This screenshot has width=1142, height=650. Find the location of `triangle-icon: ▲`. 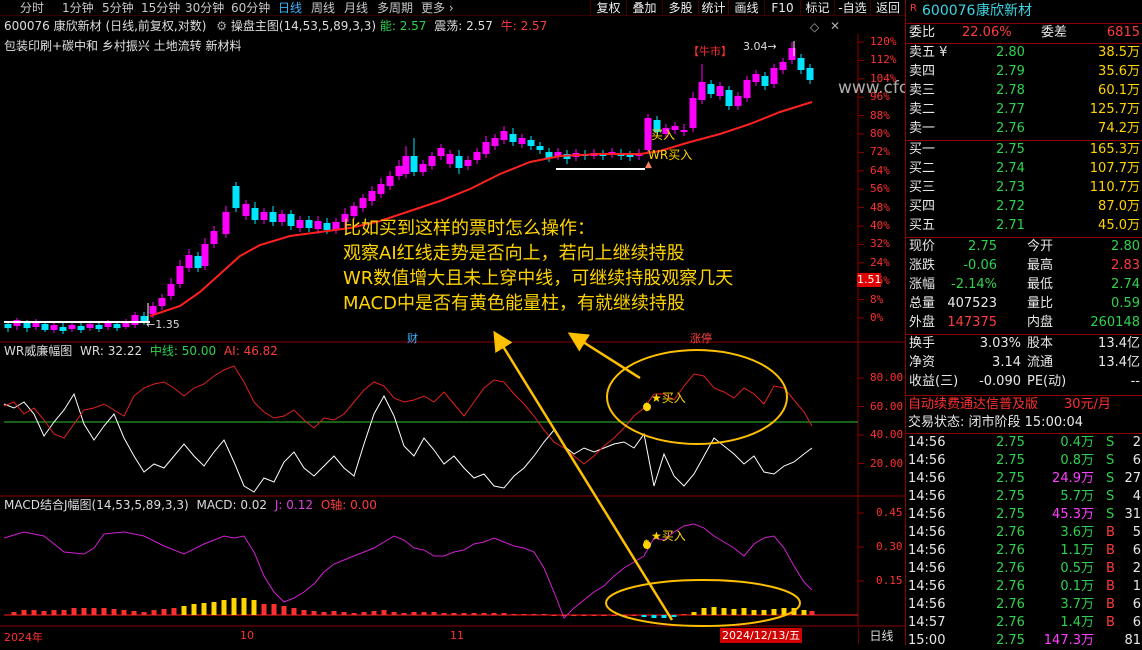

triangle-icon: ▲ is located at coordinates (648, 165).